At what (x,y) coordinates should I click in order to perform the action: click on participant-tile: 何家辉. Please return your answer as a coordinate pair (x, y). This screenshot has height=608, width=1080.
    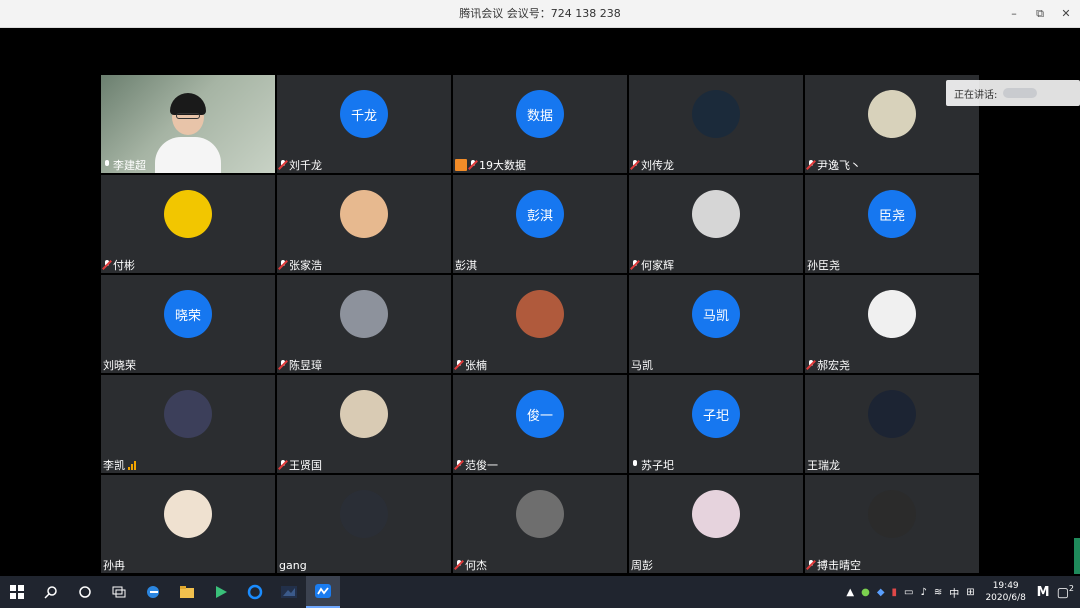
    Looking at the image, I should click on (716, 224).